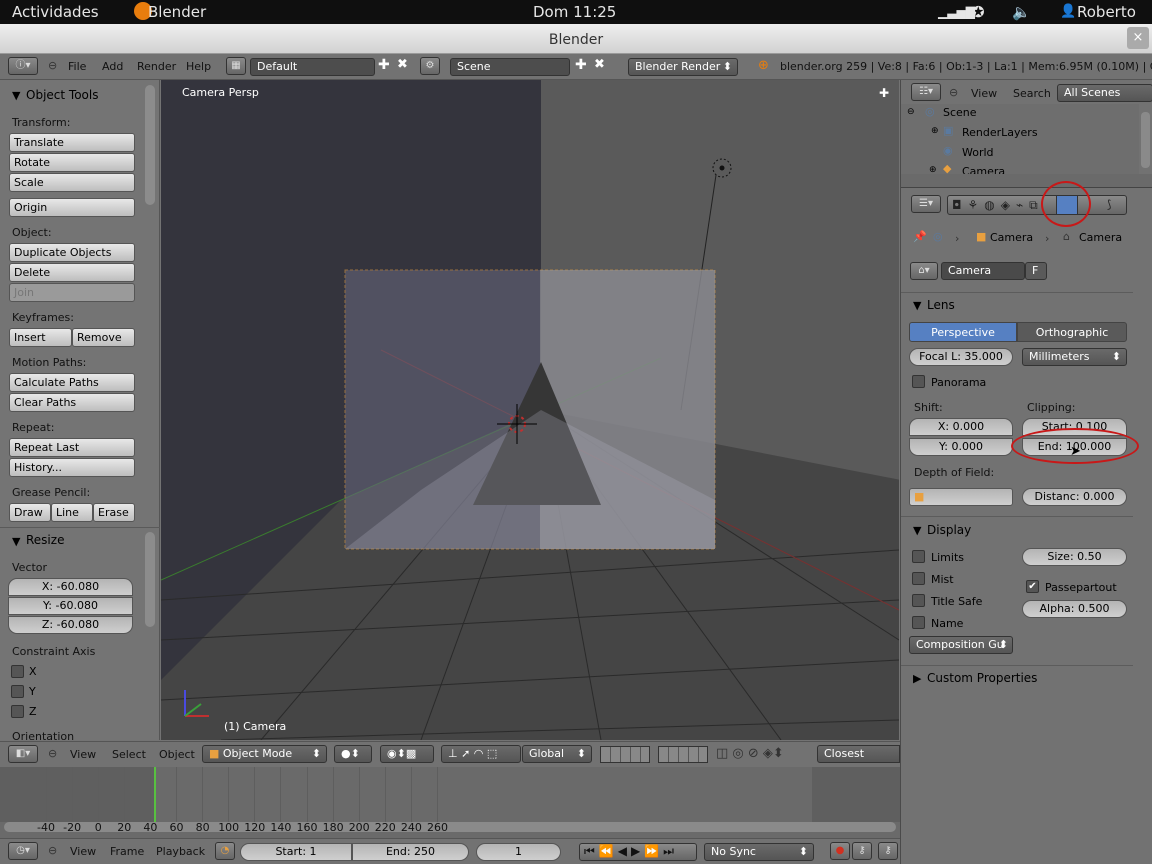 This screenshot has height=864, width=1152. What do you see at coordinates (430, 66) in the screenshot?
I see `scene-icon: ⚙` at bounding box center [430, 66].